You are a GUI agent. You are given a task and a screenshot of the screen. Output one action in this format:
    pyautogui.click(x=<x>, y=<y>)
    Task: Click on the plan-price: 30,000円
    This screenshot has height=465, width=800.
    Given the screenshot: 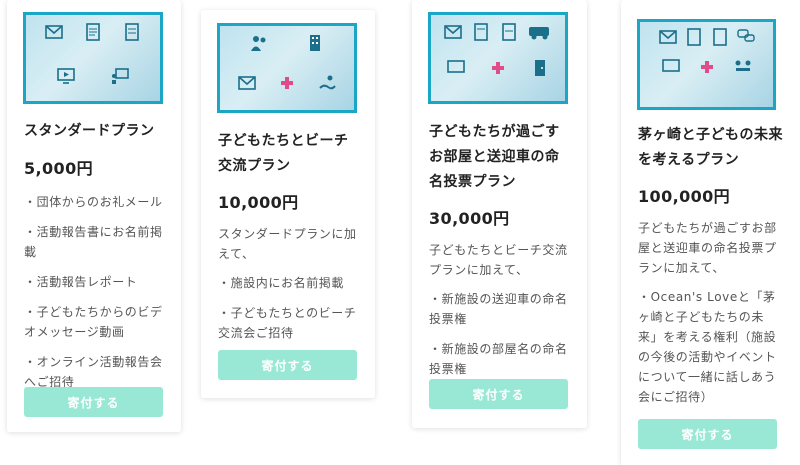 What is the action you would take?
    pyautogui.click(x=469, y=218)
    